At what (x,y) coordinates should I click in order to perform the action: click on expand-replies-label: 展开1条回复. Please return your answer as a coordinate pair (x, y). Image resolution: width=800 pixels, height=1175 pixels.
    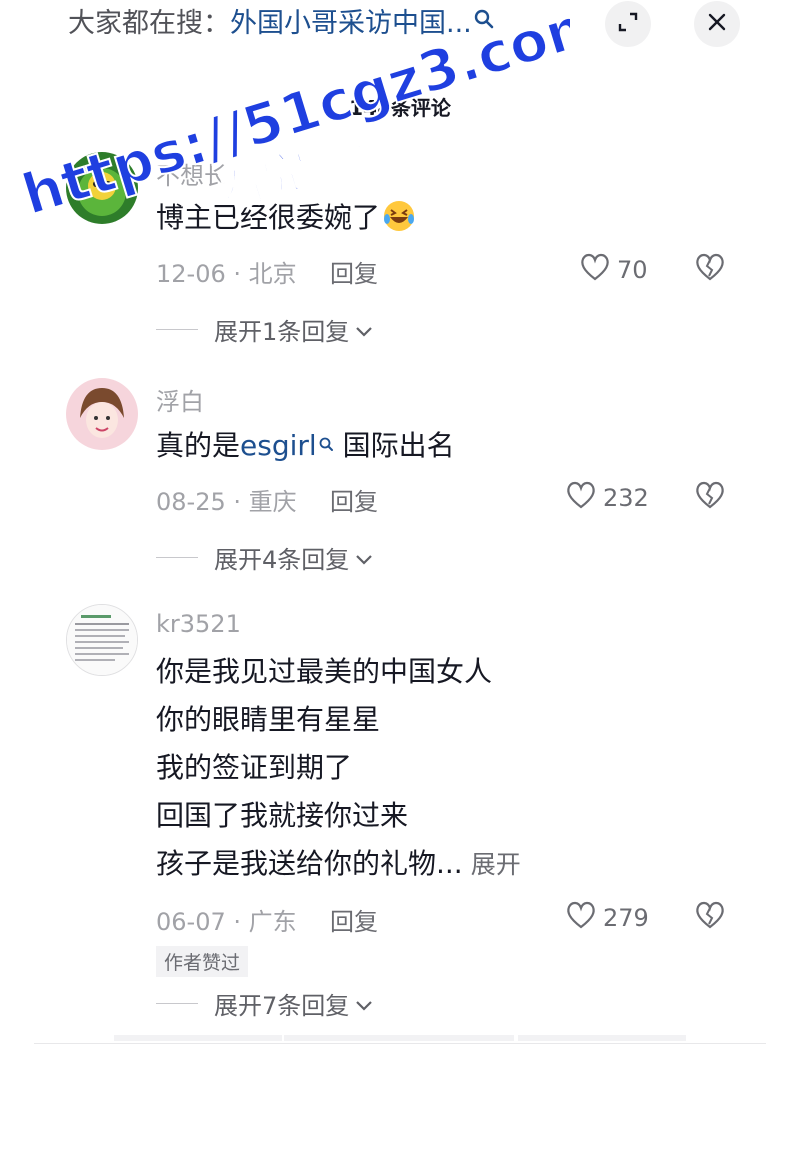
    Looking at the image, I should click on (282, 332).